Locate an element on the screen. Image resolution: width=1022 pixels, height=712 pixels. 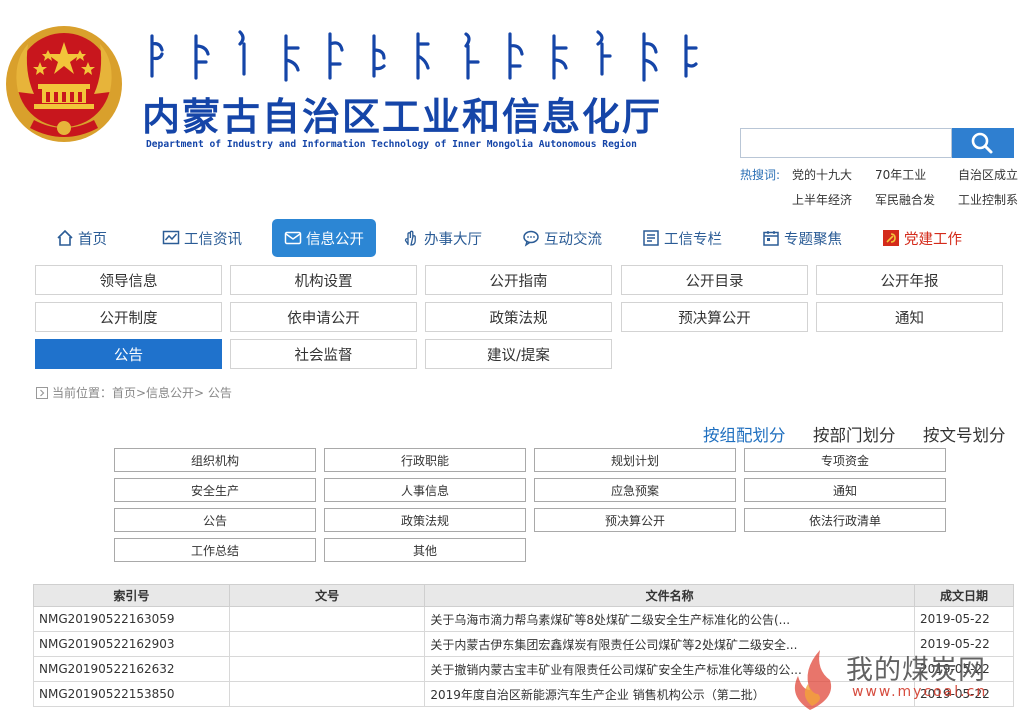
main-nav: 首页 工信资讯 信息公开 办事大厅 互动交流 工信专栏 专题聚焦 党建工作 is located at coordinates (511, 238).